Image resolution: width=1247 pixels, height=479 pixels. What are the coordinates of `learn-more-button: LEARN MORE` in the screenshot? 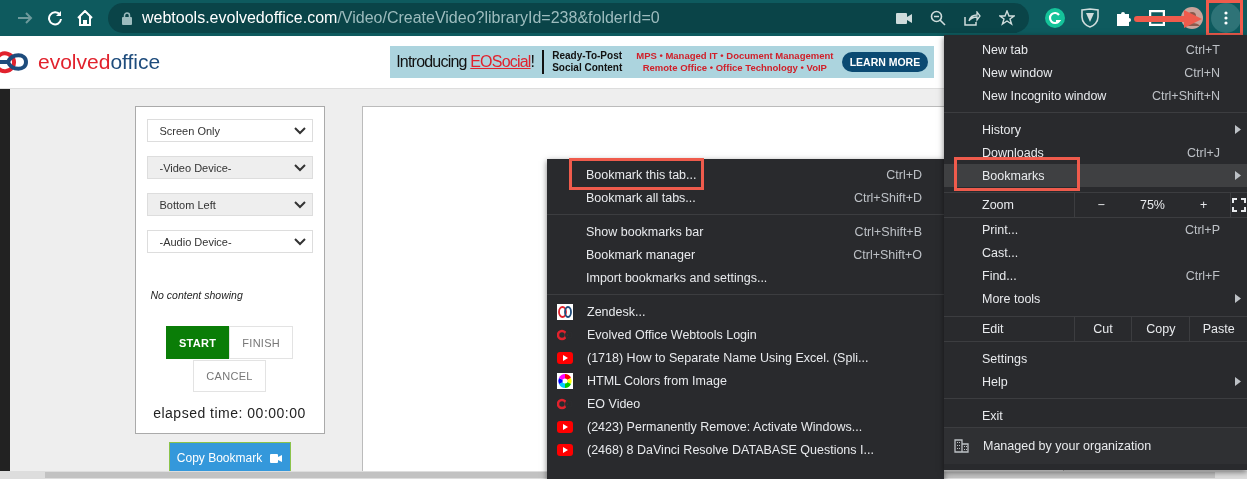 It's located at (885, 62).